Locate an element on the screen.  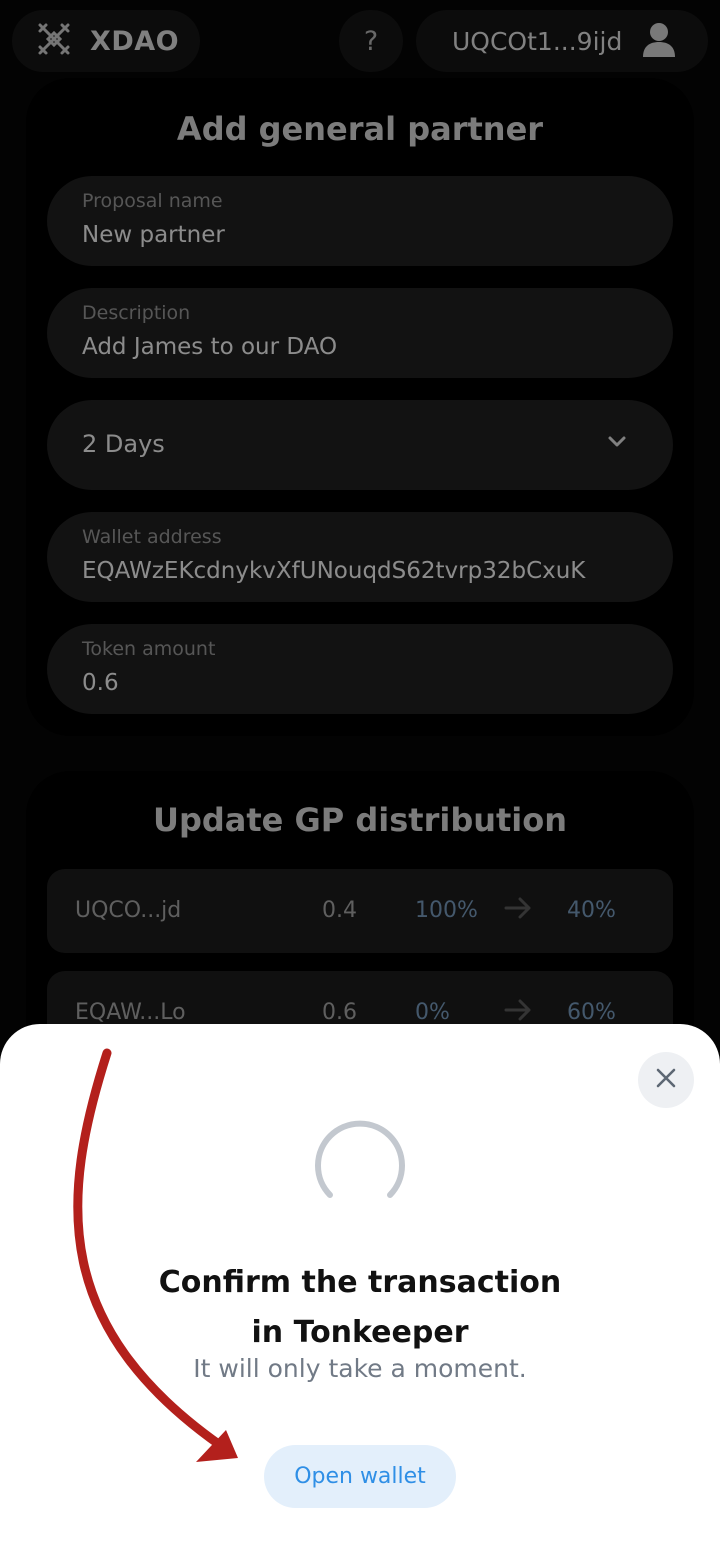
loading-spinner-icon is located at coordinates (360, 1164).